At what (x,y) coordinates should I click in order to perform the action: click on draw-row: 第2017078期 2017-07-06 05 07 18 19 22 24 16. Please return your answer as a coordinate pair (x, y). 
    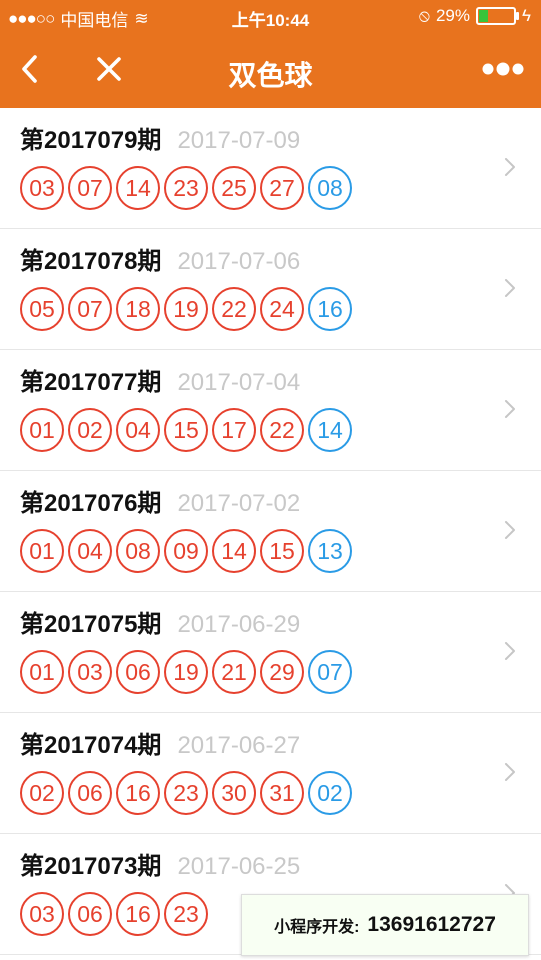
    Looking at the image, I should click on (270, 289).